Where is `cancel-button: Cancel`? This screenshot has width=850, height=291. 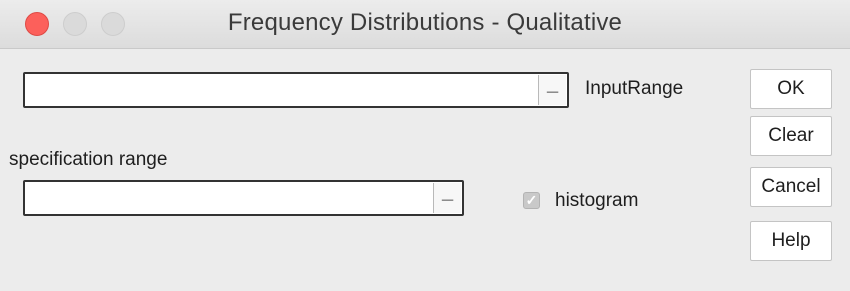
cancel-button: Cancel is located at coordinates (791, 187).